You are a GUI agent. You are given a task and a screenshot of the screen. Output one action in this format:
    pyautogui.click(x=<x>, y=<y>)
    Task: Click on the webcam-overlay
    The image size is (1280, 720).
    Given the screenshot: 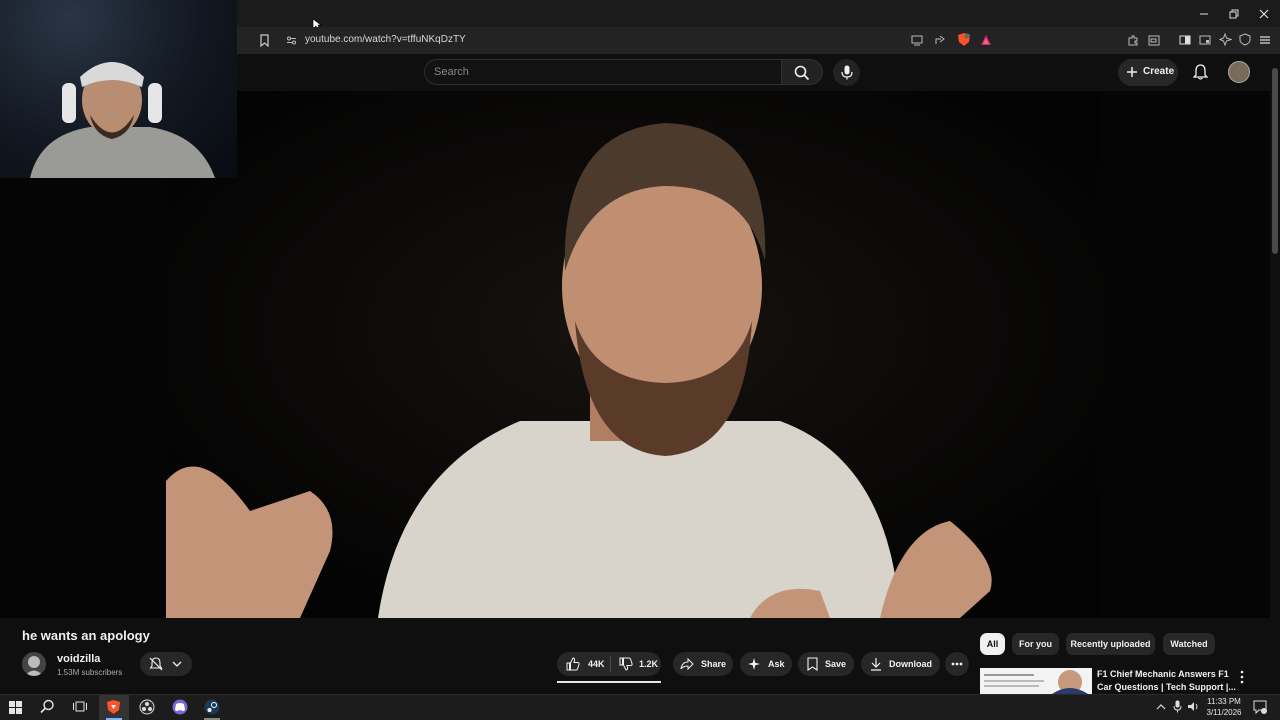 What is the action you would take?
    pyautogui.click(x=118, y=89)
    